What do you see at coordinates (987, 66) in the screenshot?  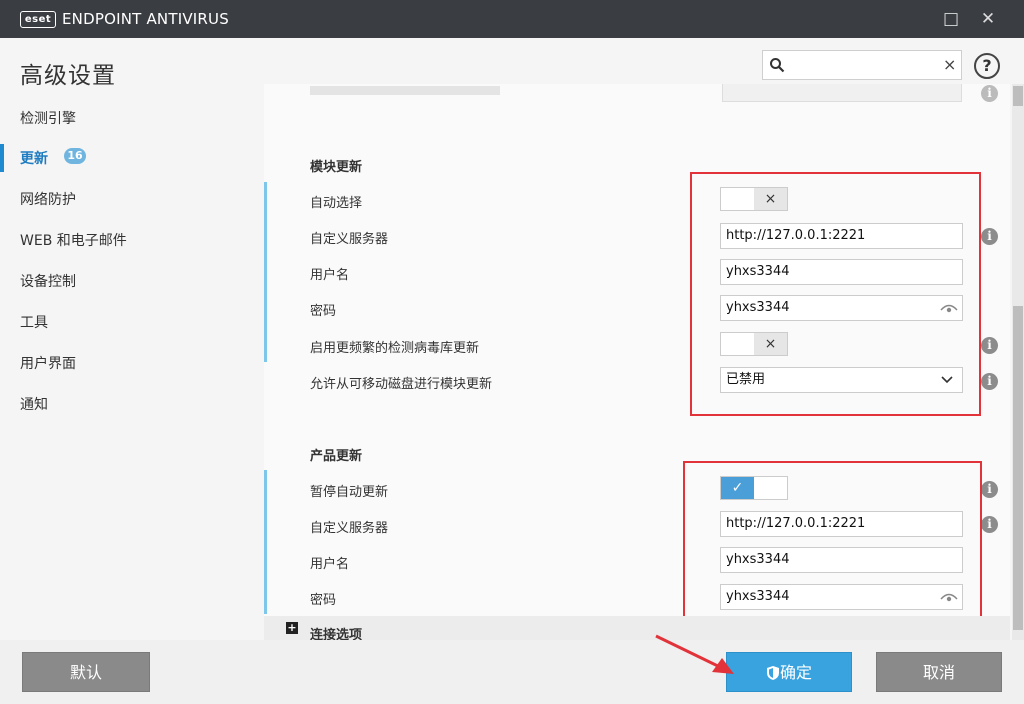 I see `help-icon: ?` at bounding box center [987, 66].